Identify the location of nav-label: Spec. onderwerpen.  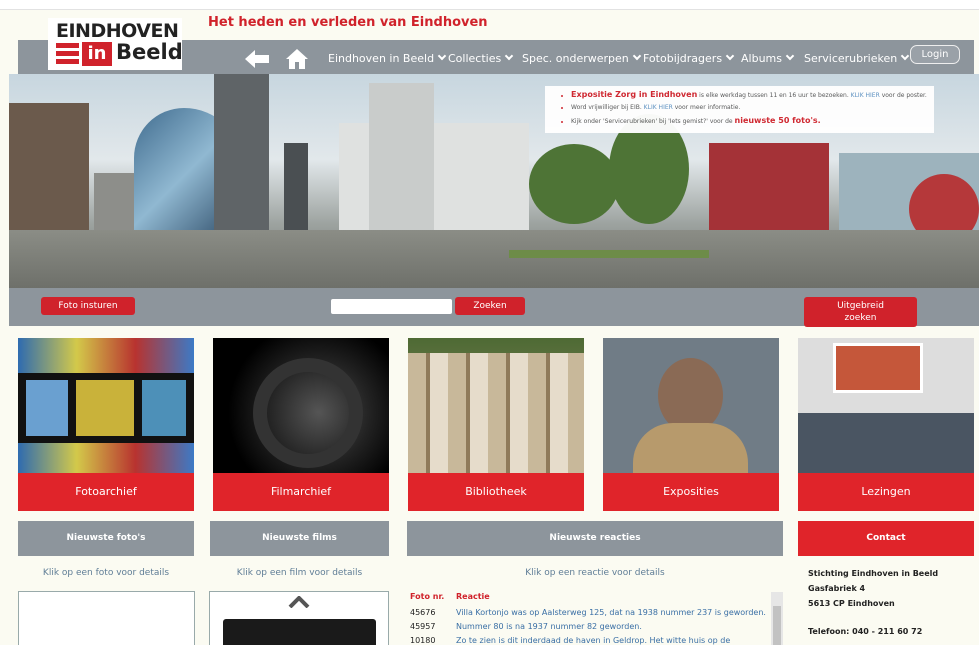
(575, 58).